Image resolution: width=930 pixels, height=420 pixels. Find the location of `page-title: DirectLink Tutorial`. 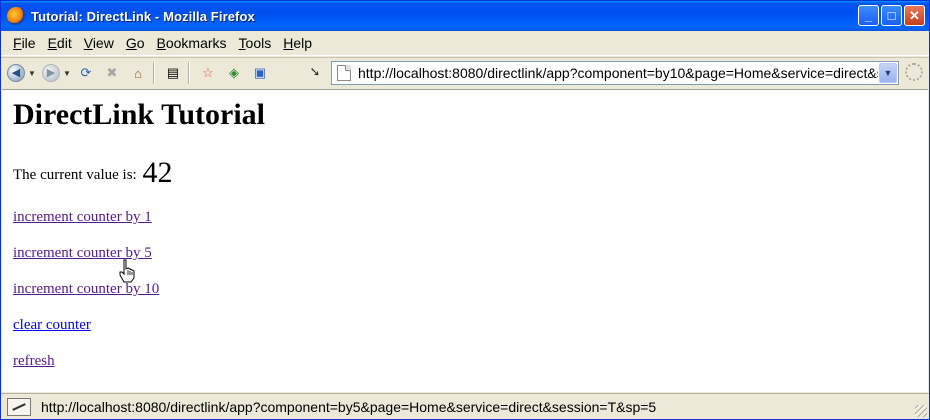

page-title: DirectLink Tutorial is located at coordinates (139, 114).